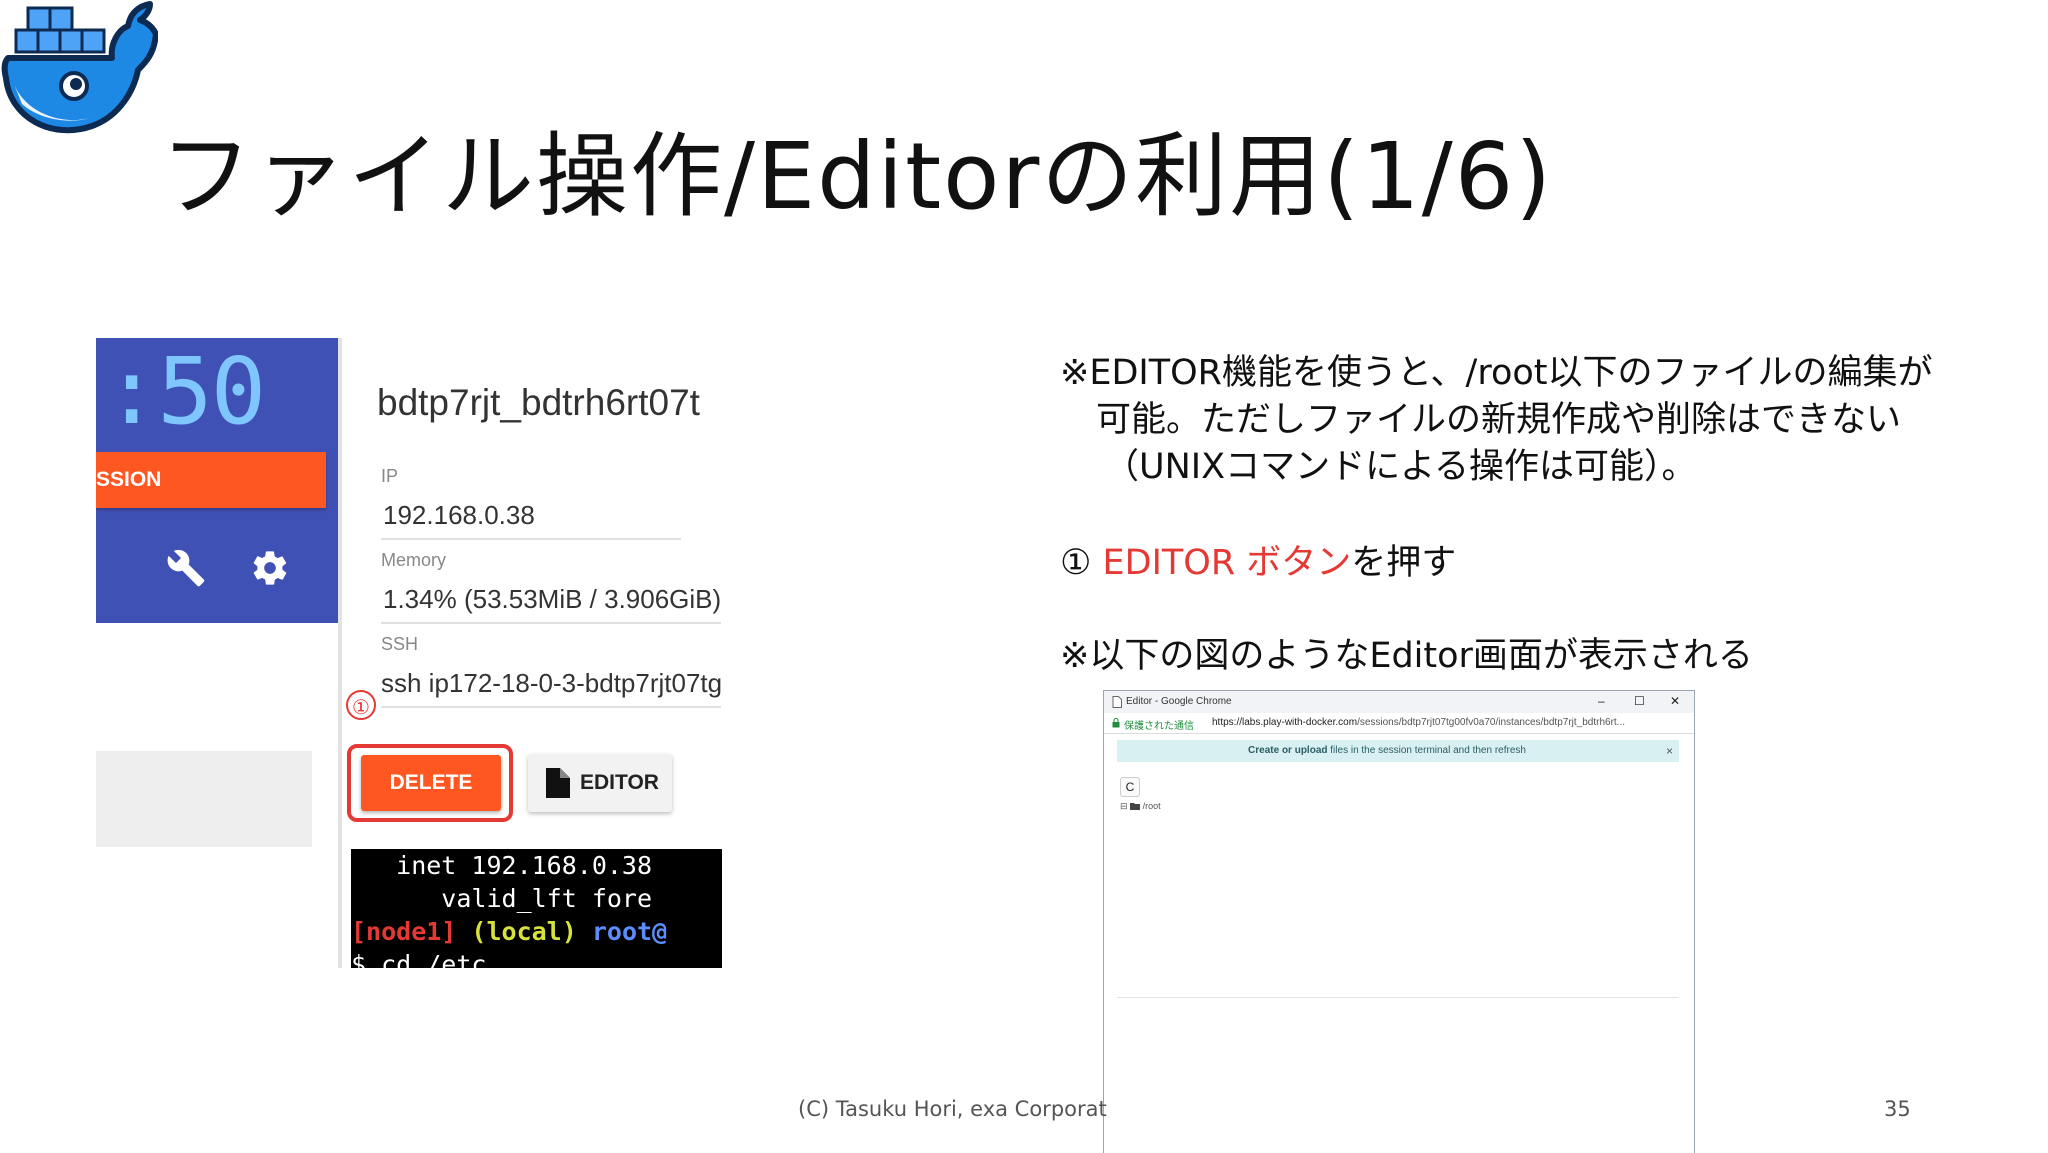  What do you see at coordinates (1159, 726) in the screenshot?
I see `secure-label: 保護された通信` at bounding box center [1159, 726].